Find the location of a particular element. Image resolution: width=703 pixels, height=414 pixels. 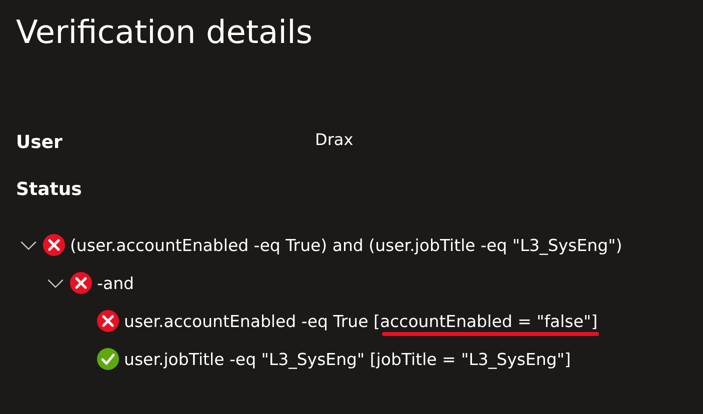

condition-detail-text: accountEnabled = "false" is located at coordinates (486, 321).